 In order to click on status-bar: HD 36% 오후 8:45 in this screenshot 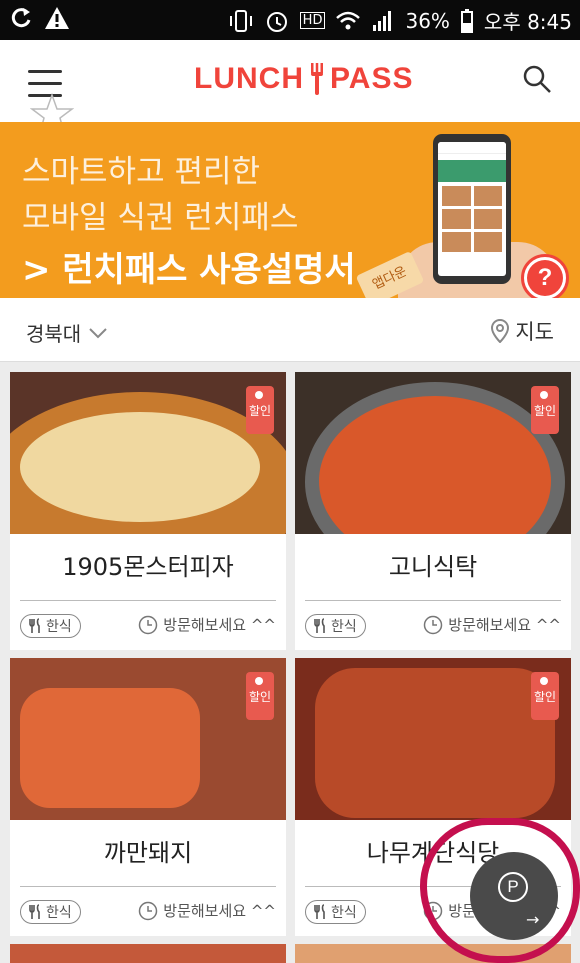, I will do `click(290, 20)`.